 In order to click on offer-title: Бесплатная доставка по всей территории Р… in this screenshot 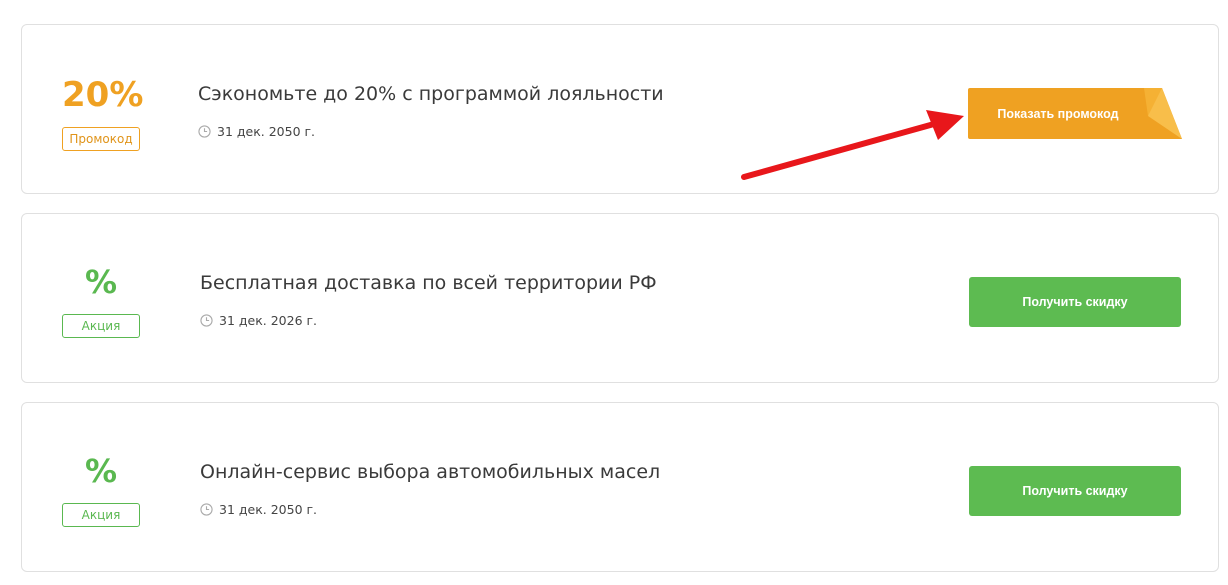, I will do `click(428, 283)`.